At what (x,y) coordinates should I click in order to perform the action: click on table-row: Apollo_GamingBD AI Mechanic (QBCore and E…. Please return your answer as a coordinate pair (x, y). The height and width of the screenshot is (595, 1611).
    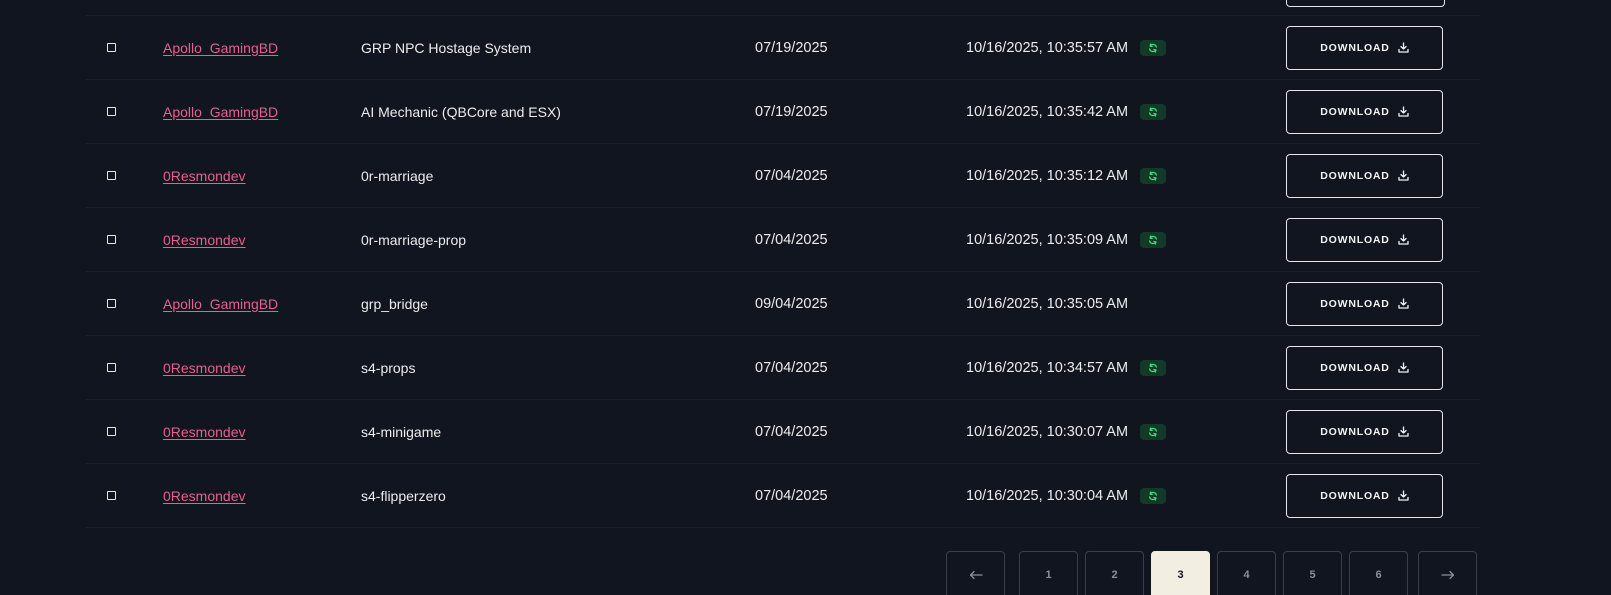
    Looking at the image, I should click on (783, 112).